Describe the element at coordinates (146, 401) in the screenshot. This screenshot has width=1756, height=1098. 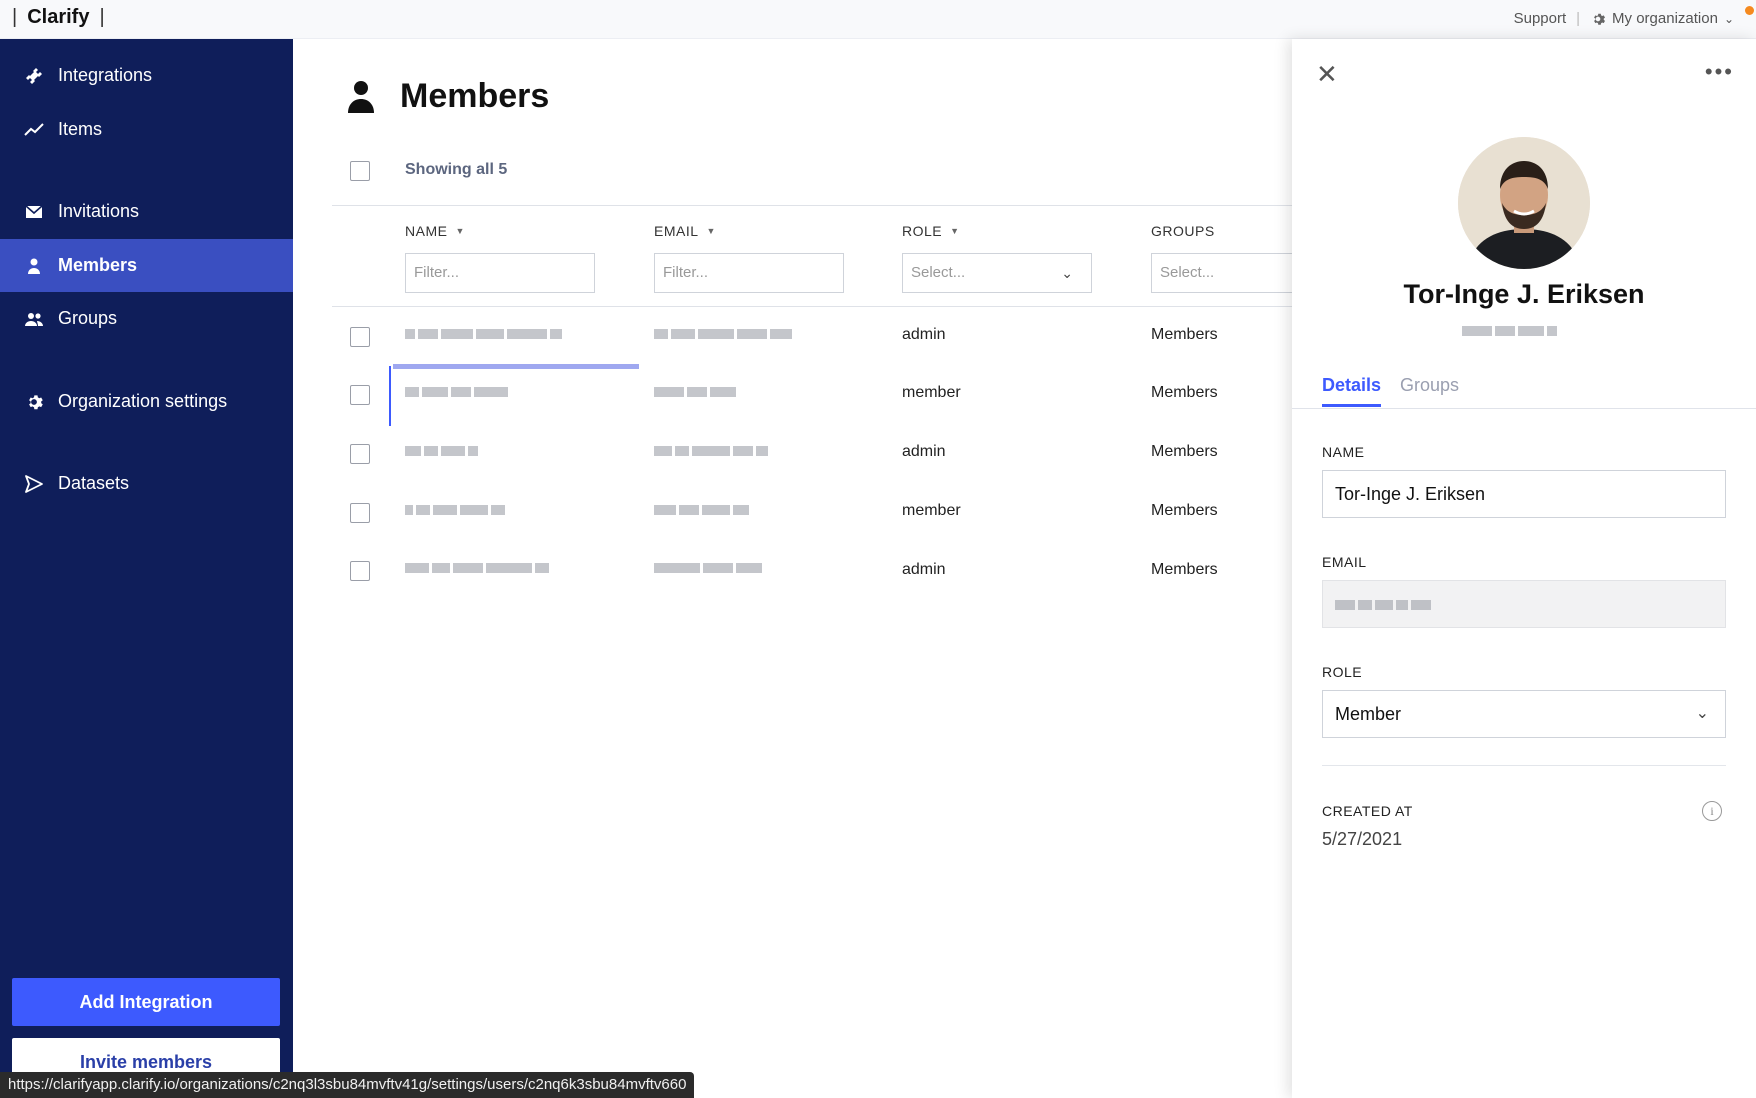
I see `sidebar-item-organization-settings: Organization settings` at that location.